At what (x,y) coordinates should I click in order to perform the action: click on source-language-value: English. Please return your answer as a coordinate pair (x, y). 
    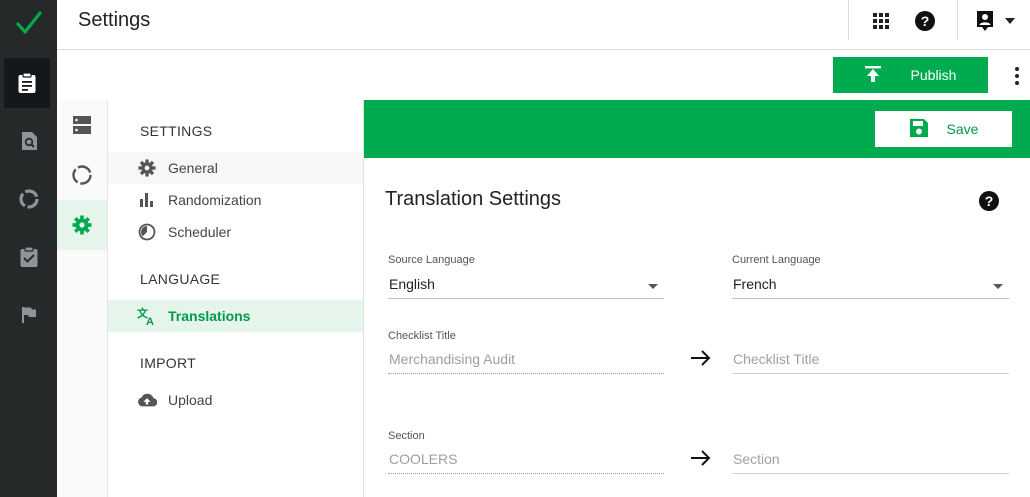
    Looking at the image, I should click on (412, 283).